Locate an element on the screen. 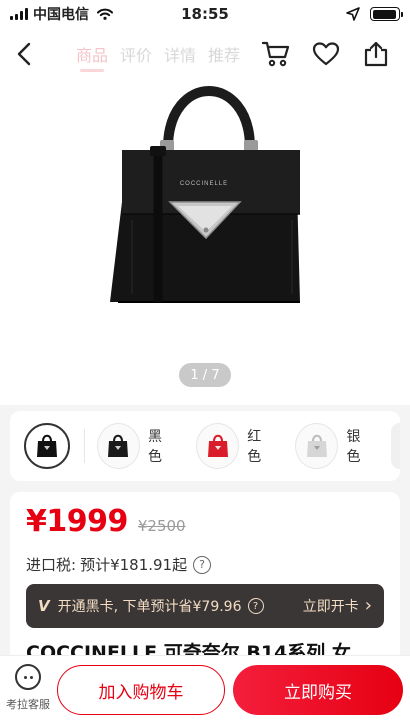 This screenshot has width=410, height=728. open-card-label: 立即开卡 is located at coordinates (330, 607).